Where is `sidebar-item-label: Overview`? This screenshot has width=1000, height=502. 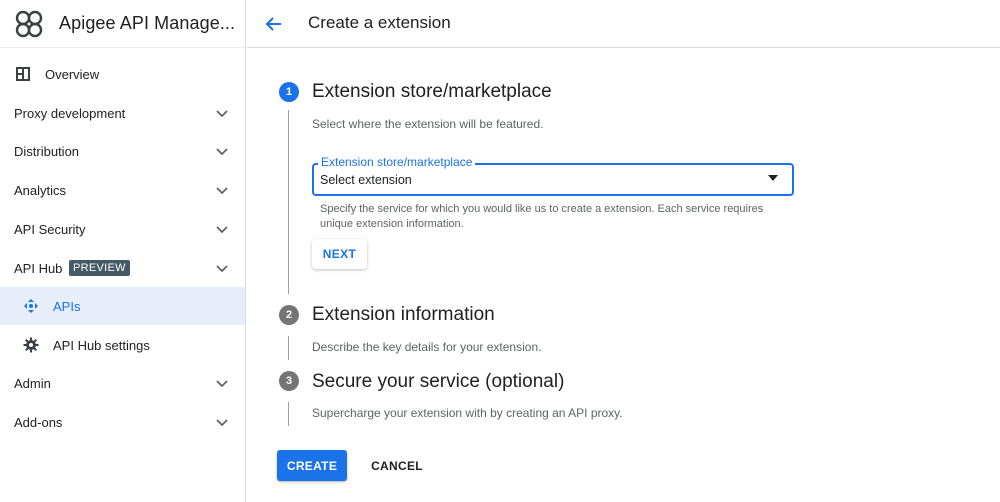
sidebar-item-label: Overview is located at coordinates (72, 74).